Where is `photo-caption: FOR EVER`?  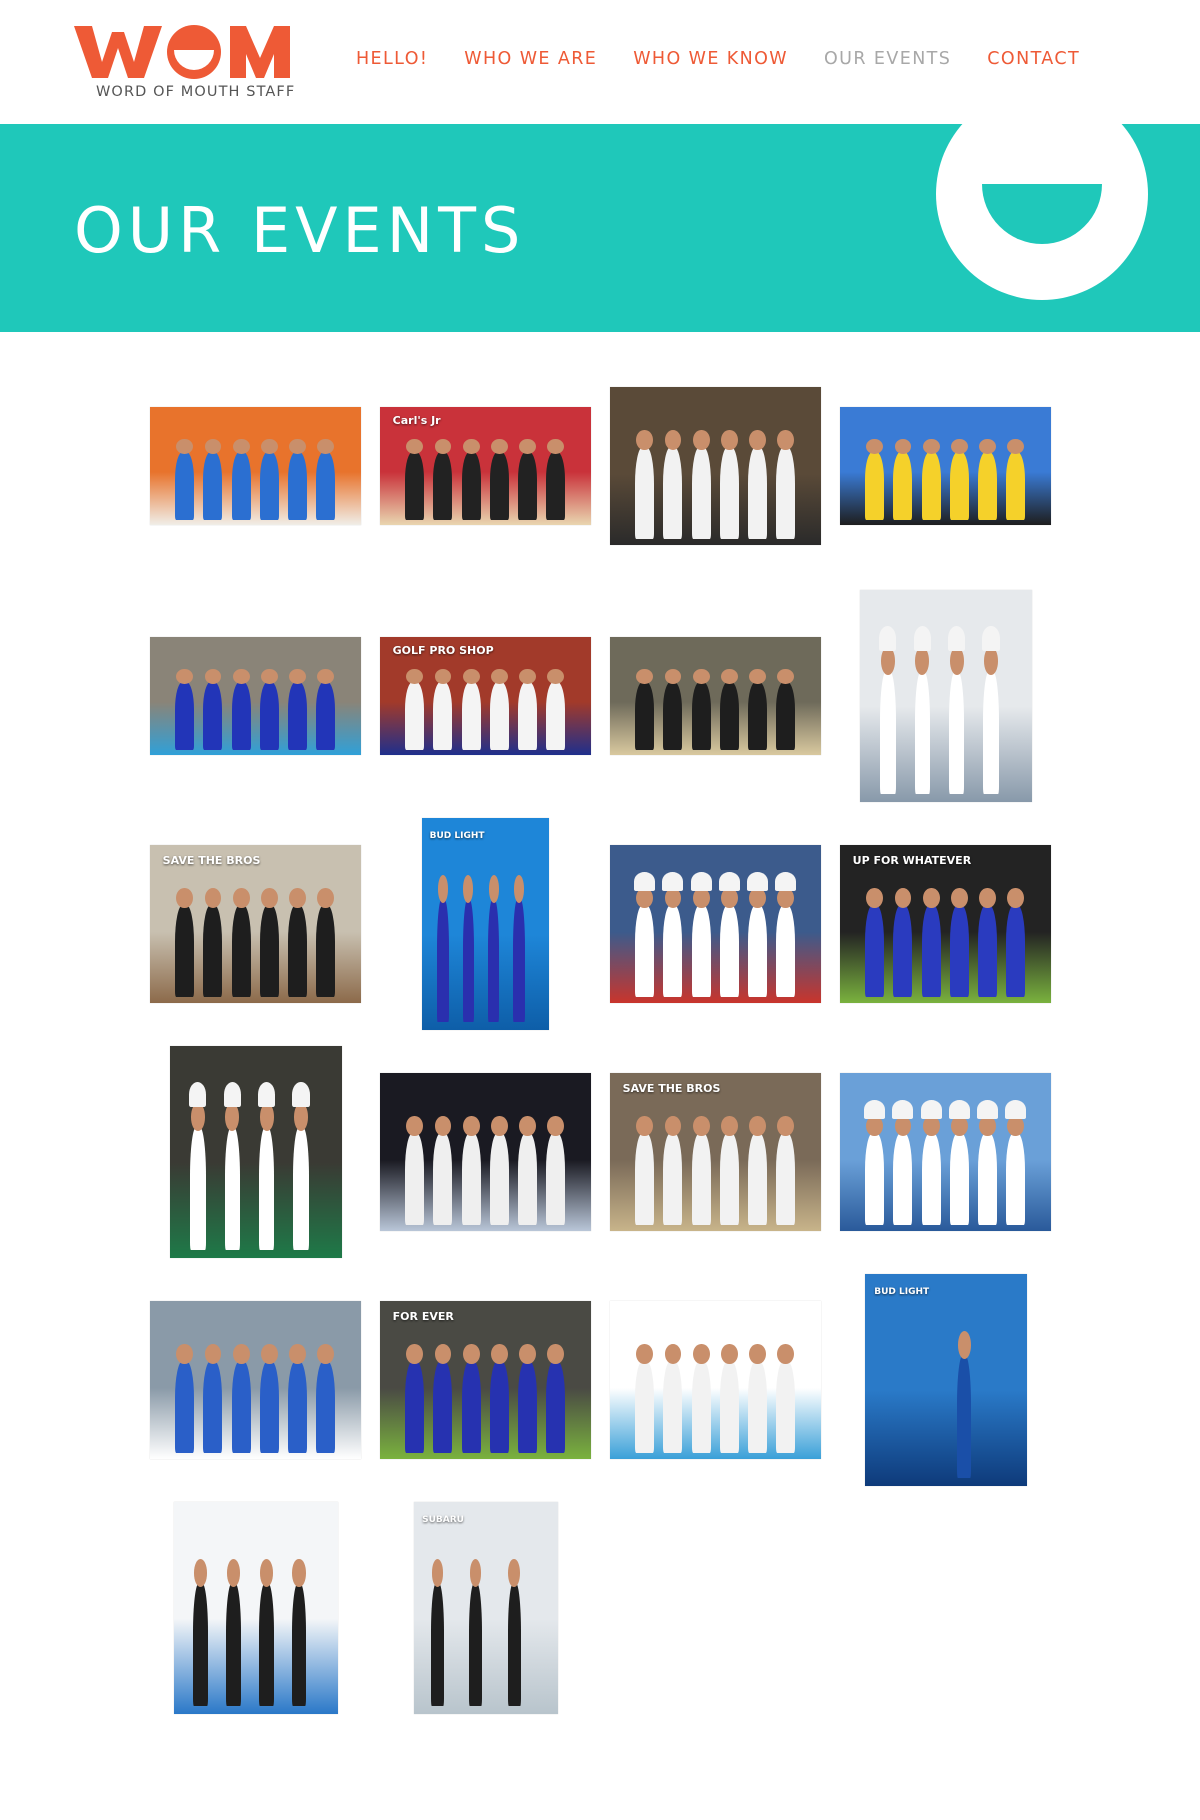
photo-caption: FOR EVER is located at coordinates (423, 1317).